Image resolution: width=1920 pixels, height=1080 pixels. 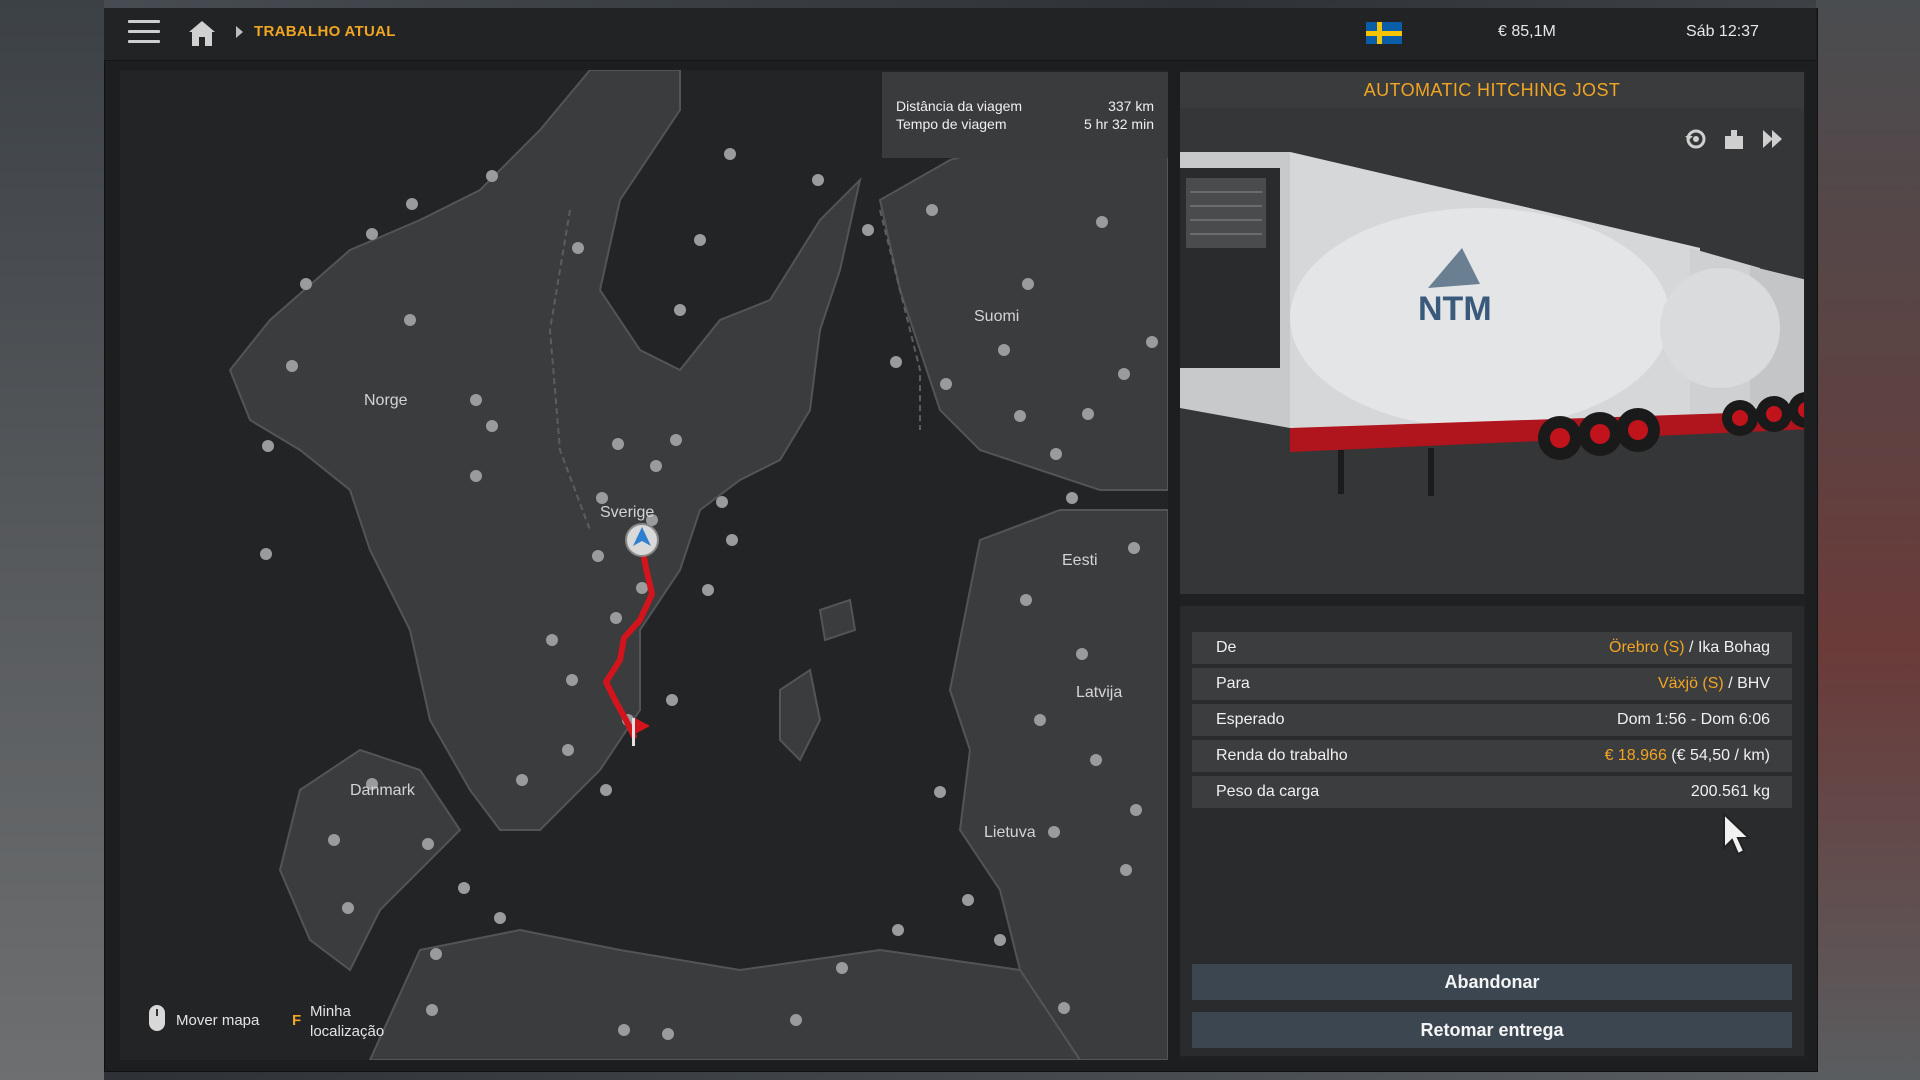 I want to click on breadcrumb: TRABALHO ATUAL, so click(x=325, y=31).